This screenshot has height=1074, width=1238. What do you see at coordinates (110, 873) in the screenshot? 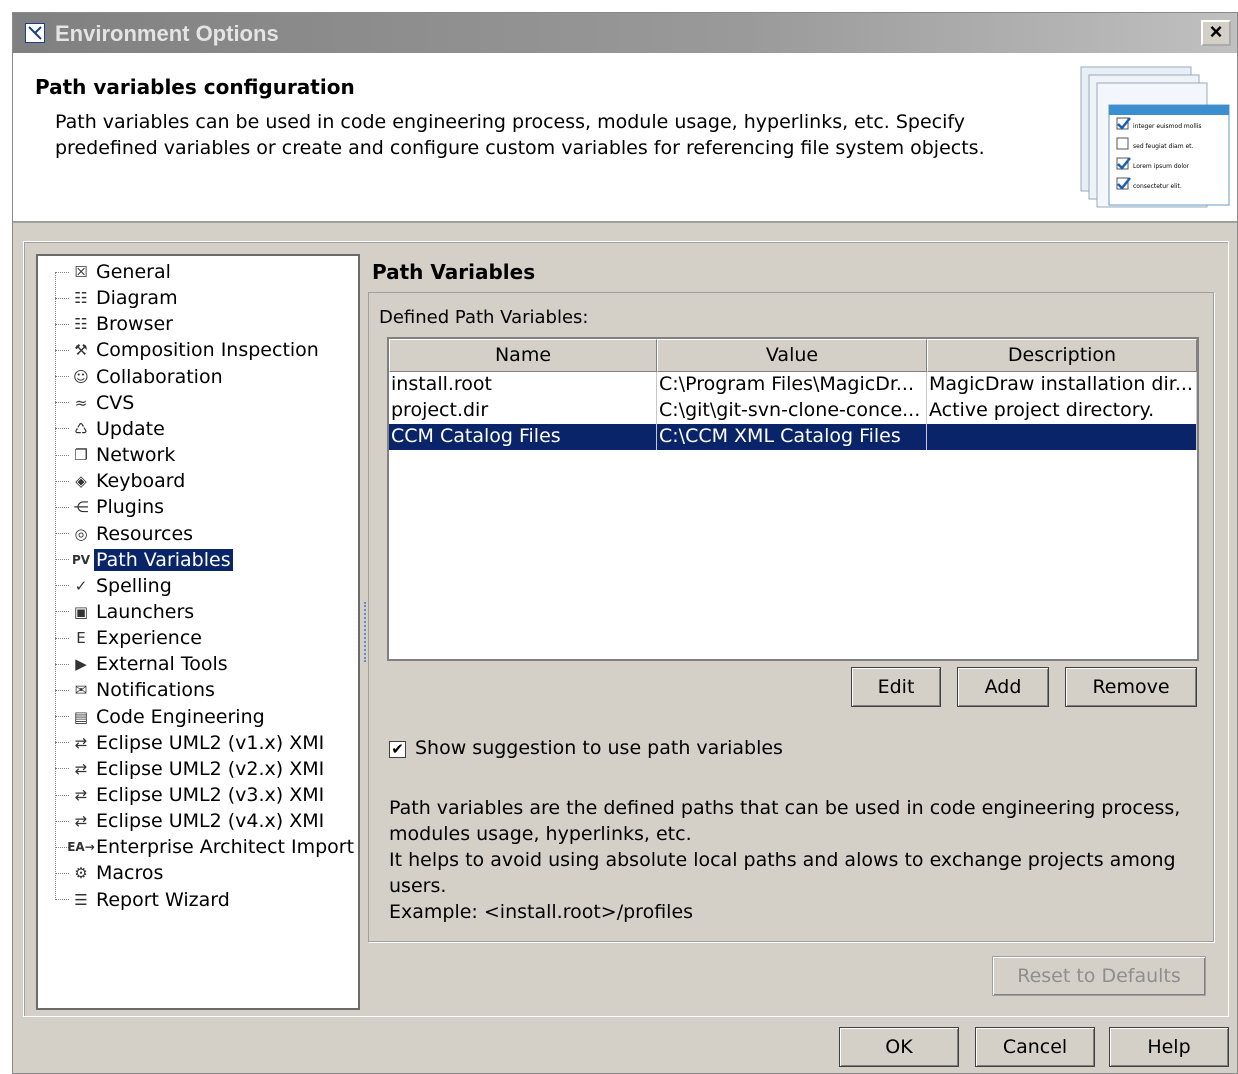
I see `tree-item: ⚙ Macros` at bounding box center [110, 873].